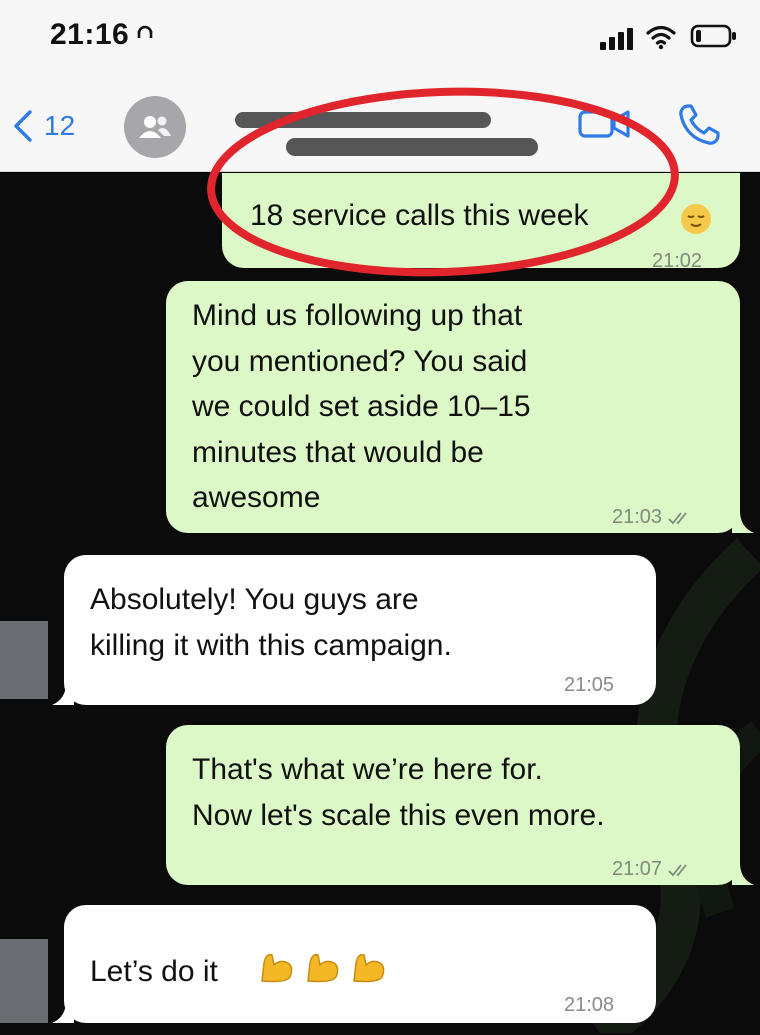  I want to click on chat-header: 12, so click(380, 126).